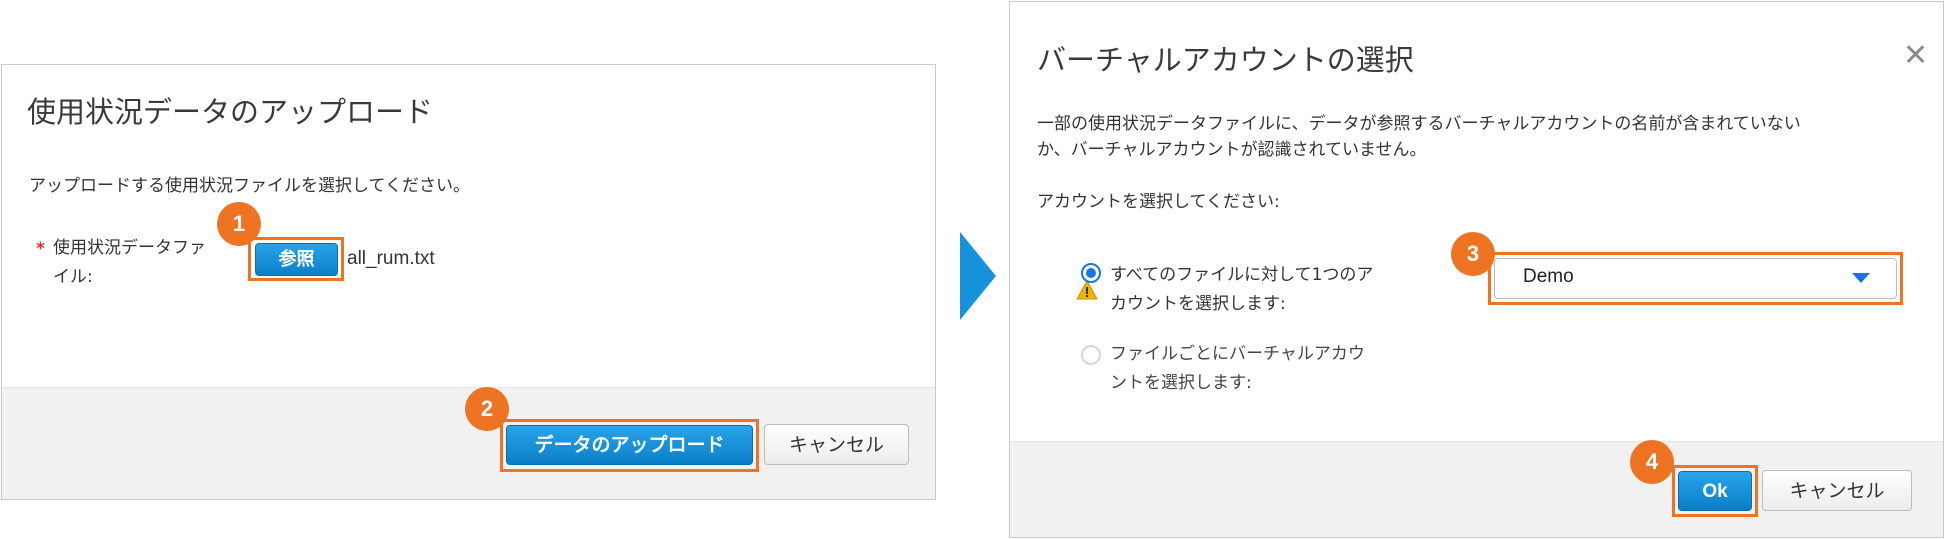 This screenshot has height=539, width=1944. Describe the element at coordinates (1237, 354) in the screenshot. I see `option-per-file-line1: ファイルごとにバーチャルアカウ` at that location.